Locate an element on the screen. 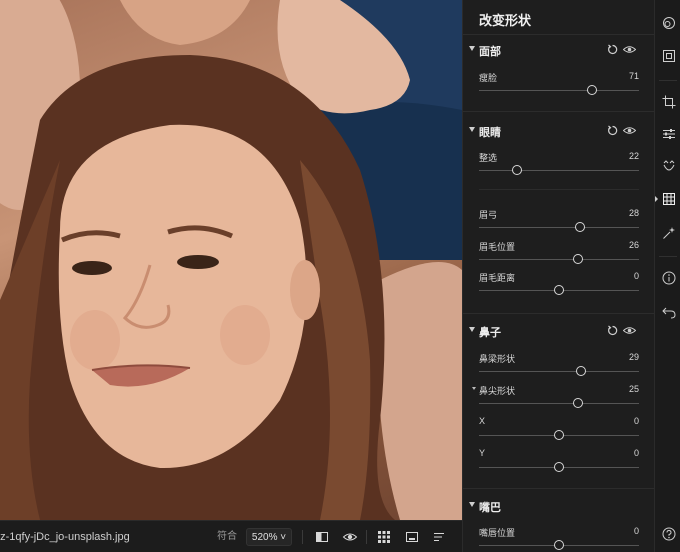 Image resolution: width=680 pixels, height=552 pixels. active-tool-indicator is located at coordinates (656, 199).